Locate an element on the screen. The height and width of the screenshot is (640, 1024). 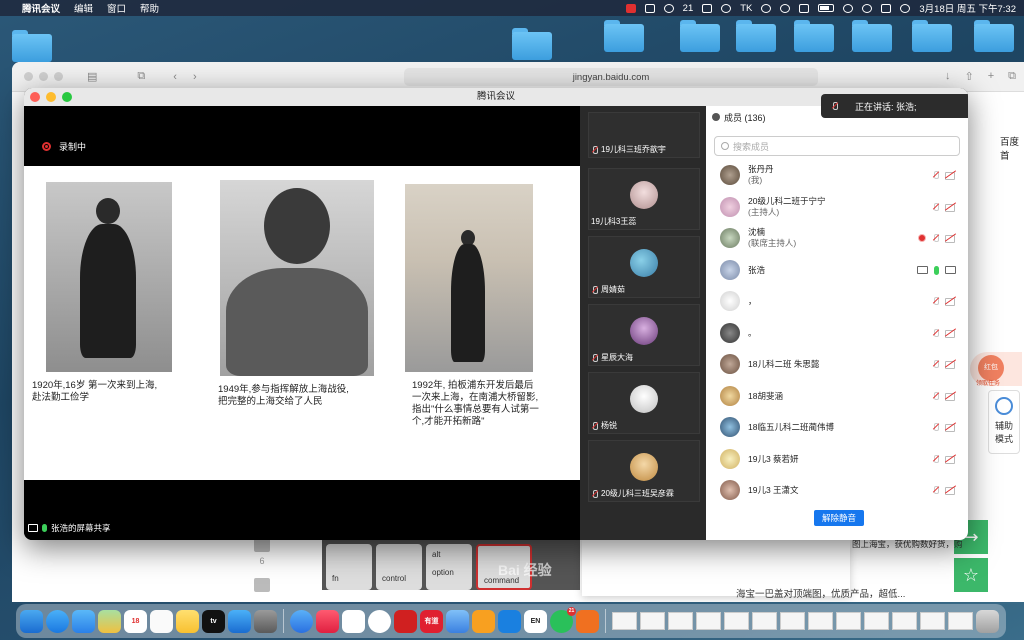
share-icon: ⇧ is located at coordinates (968, 76).